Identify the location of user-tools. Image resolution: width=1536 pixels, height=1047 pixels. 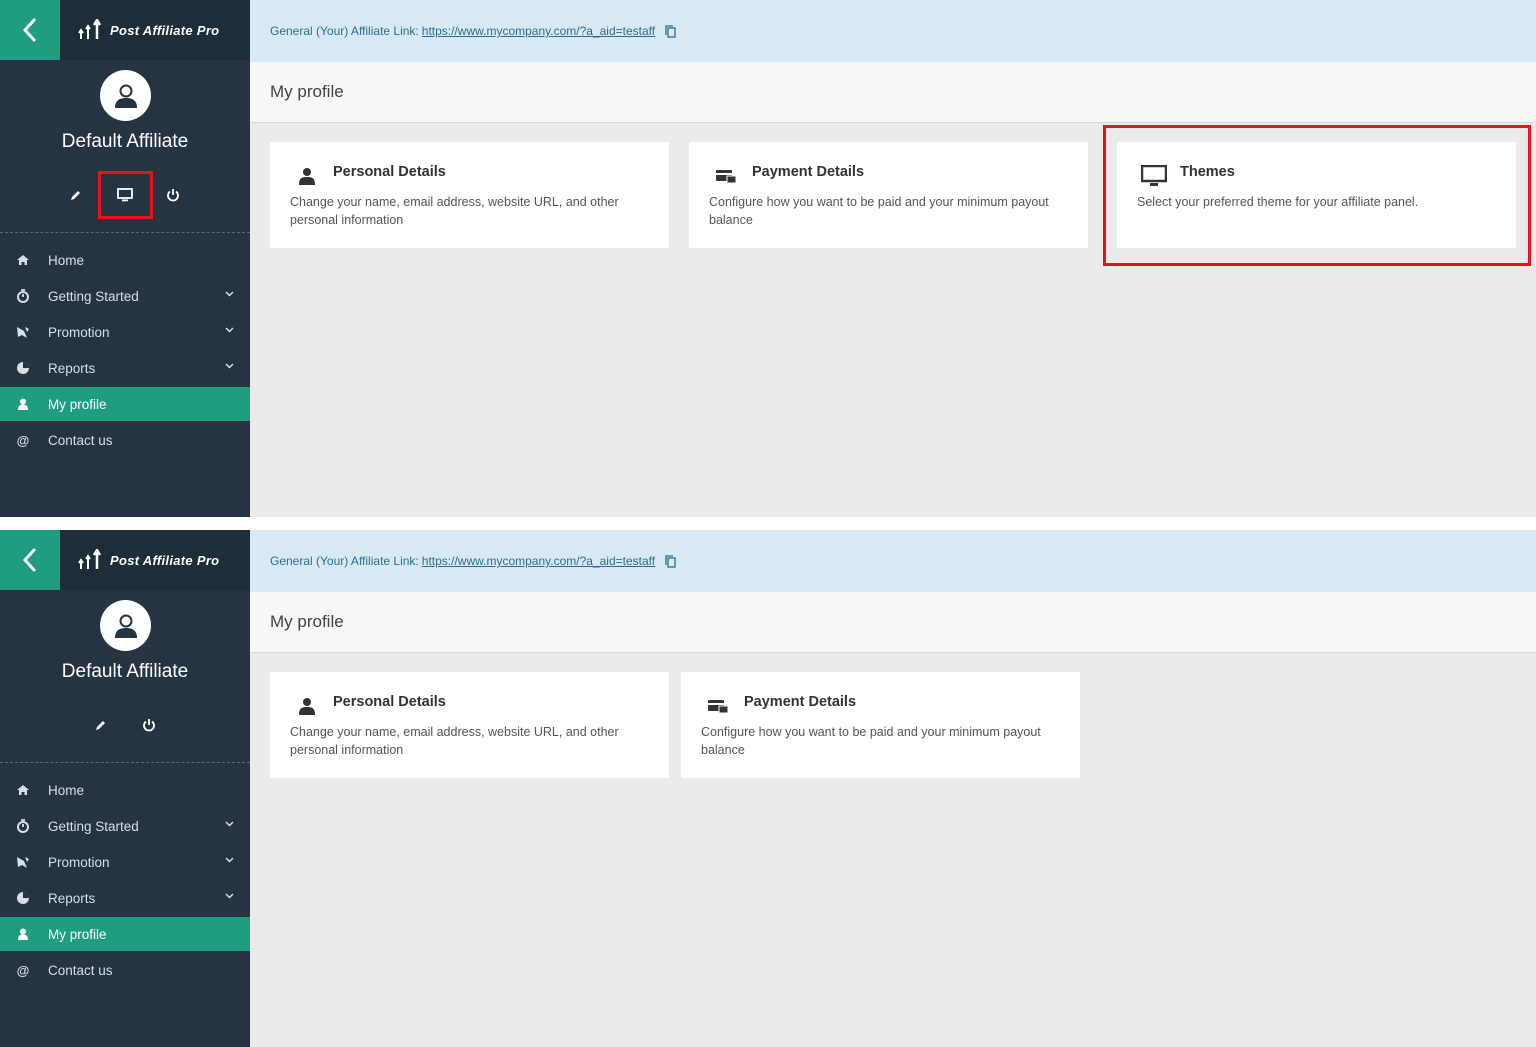
(125, 725).